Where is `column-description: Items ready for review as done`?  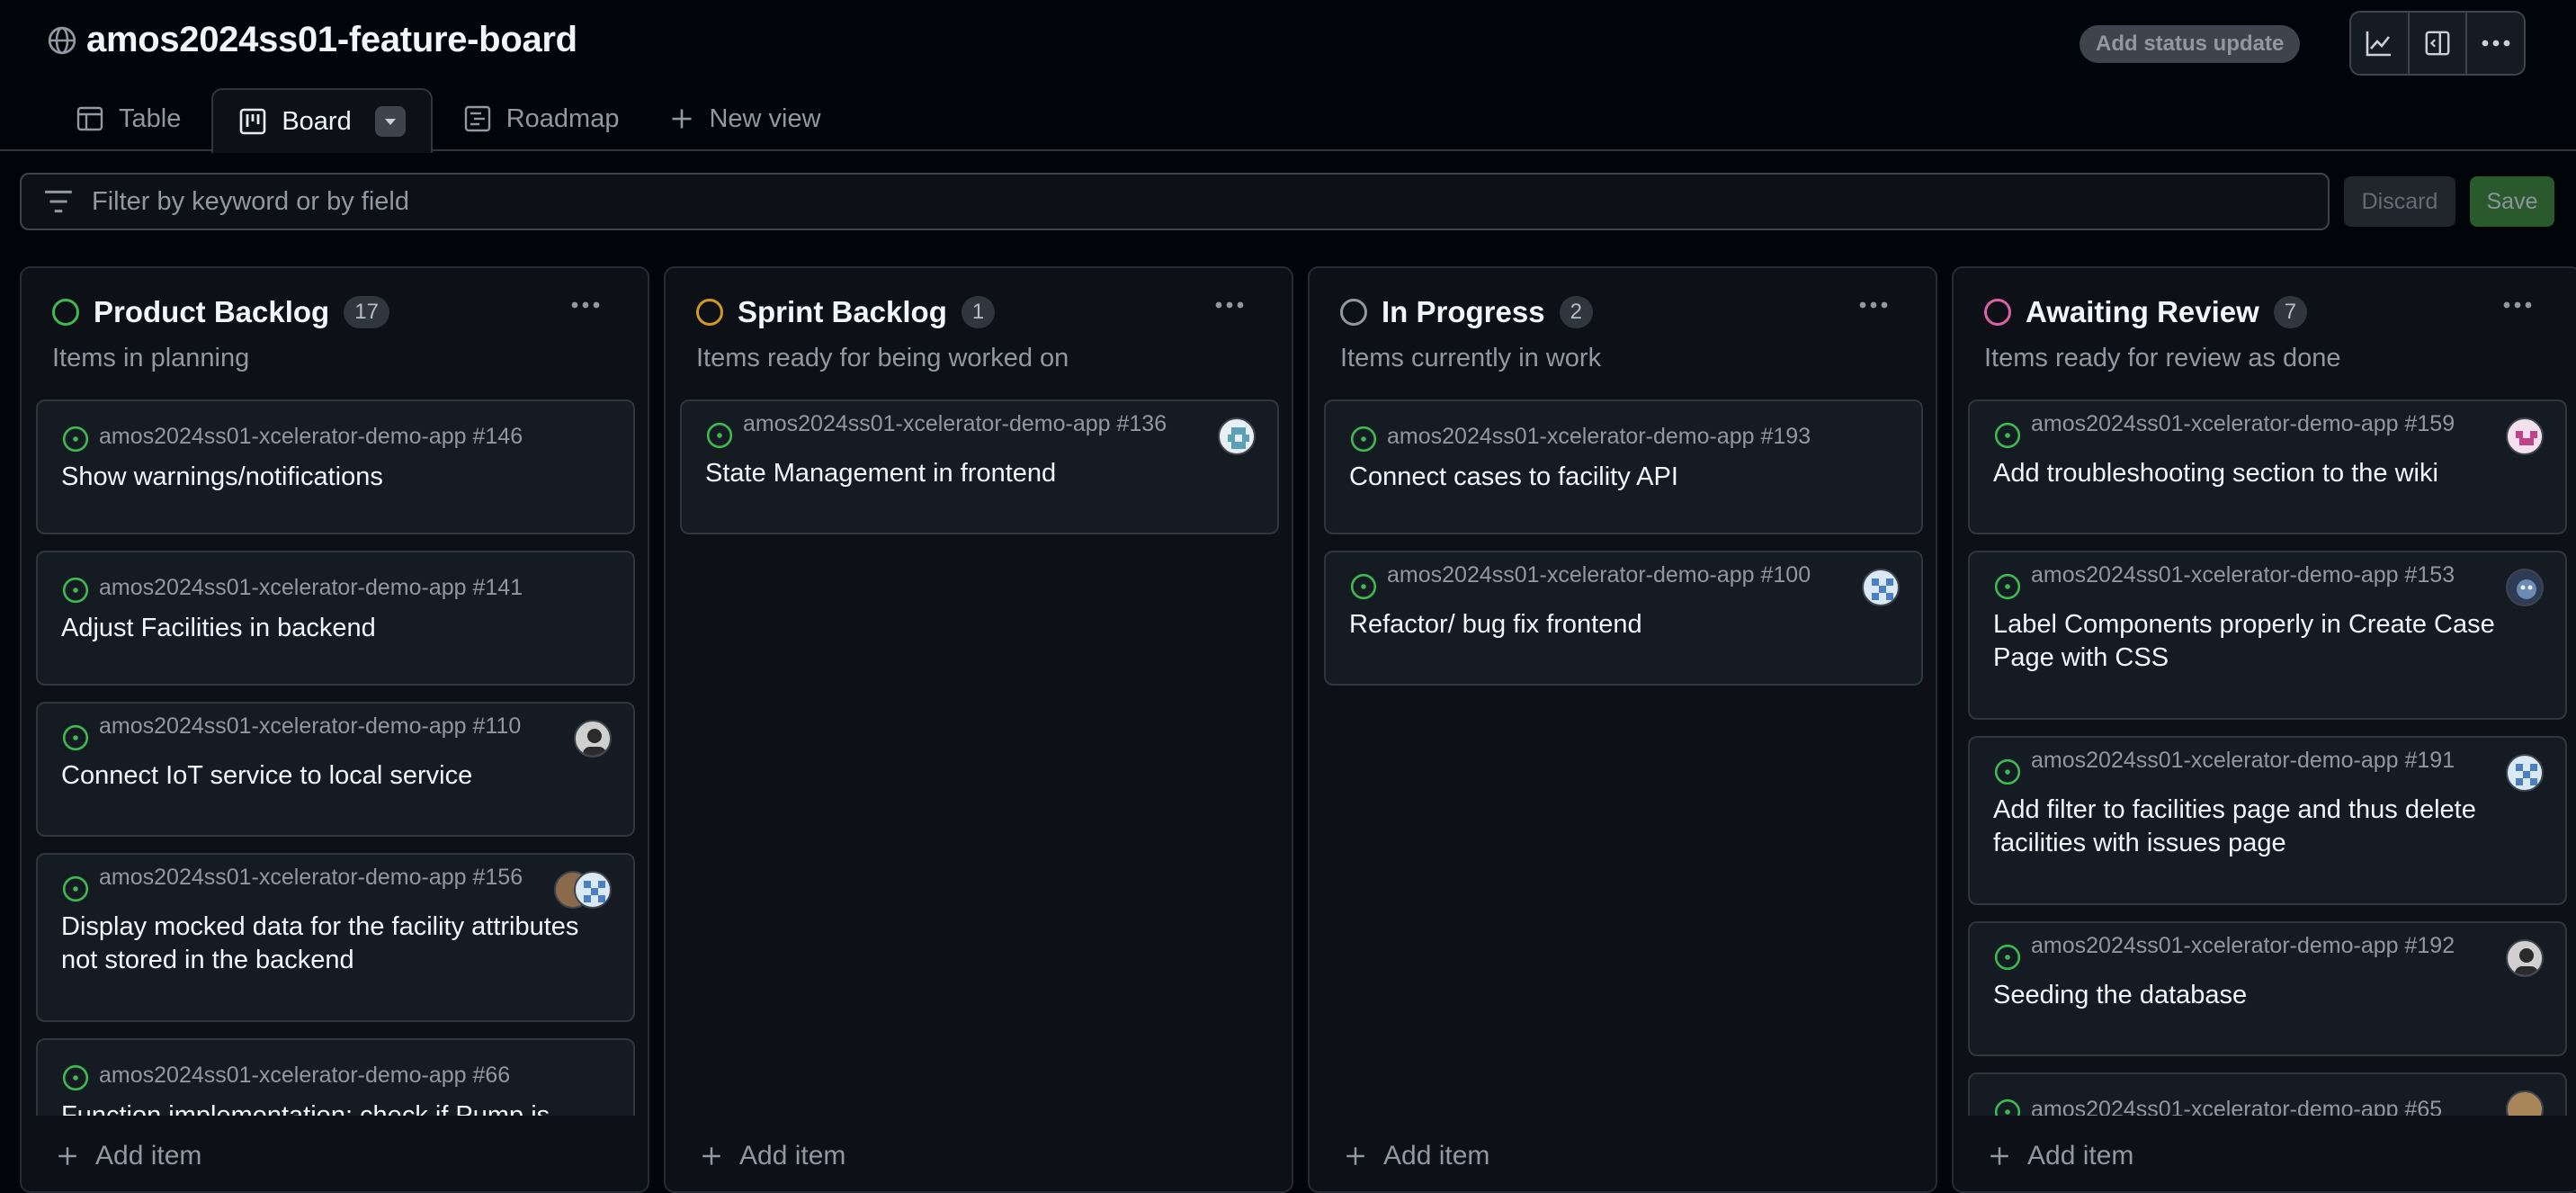
column-description: Items ready for review as done is located at coordinates (2162, 358).